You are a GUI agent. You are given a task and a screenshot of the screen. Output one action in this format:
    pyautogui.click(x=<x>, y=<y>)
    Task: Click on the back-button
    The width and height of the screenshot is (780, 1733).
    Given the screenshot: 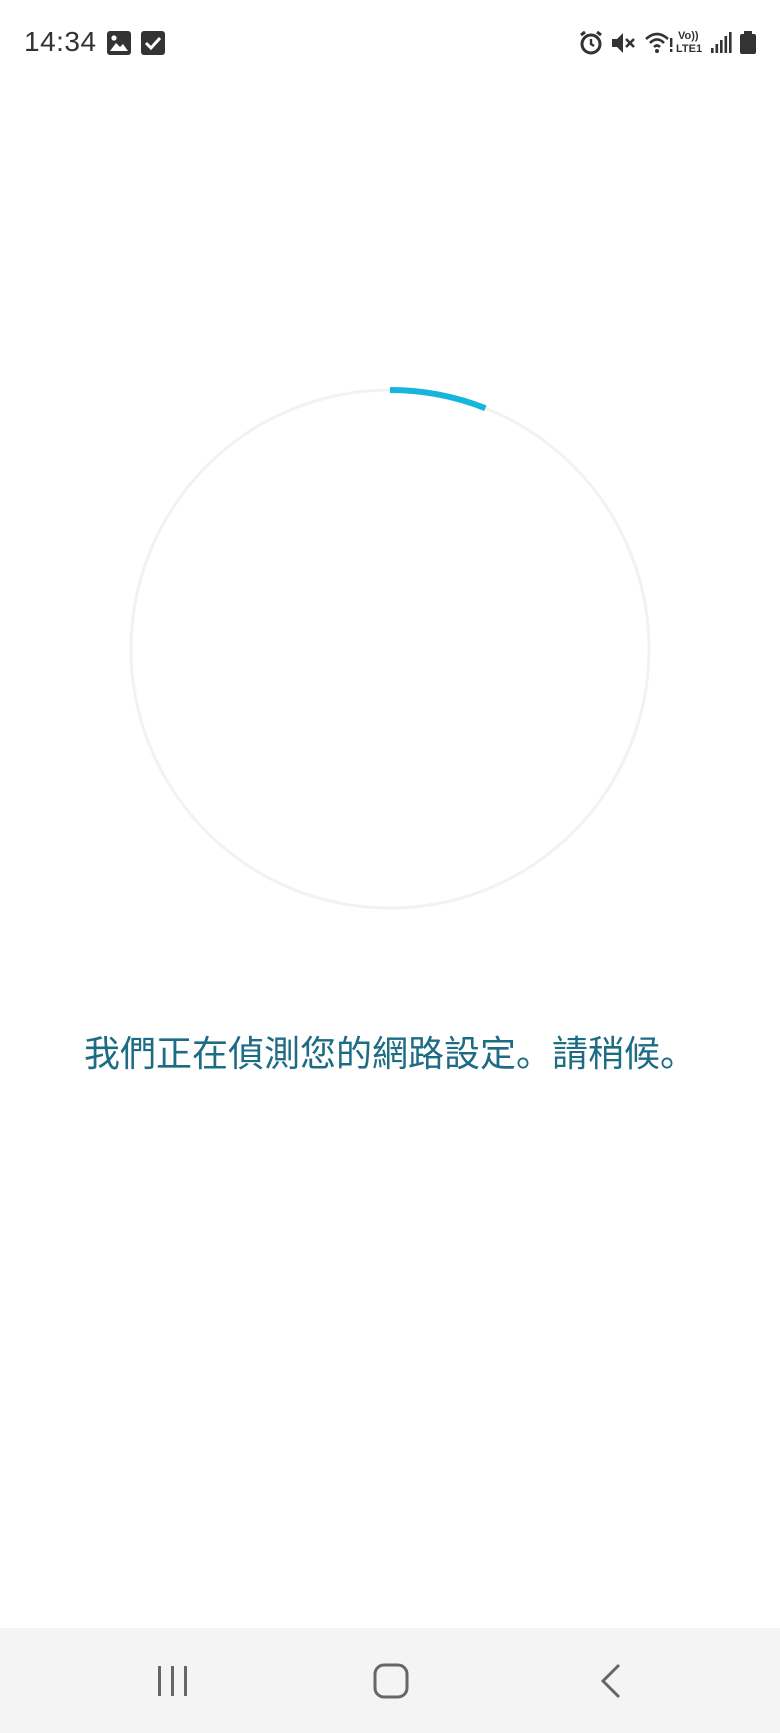 What is the action you would take?
    pyautogui.click(x=611, y=1680)
    